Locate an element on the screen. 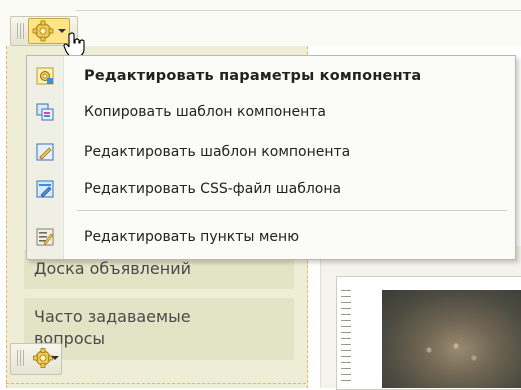  menu-item-edit-css: Редактировать CSS-файл шаблона is located at coordinates (271, 189).